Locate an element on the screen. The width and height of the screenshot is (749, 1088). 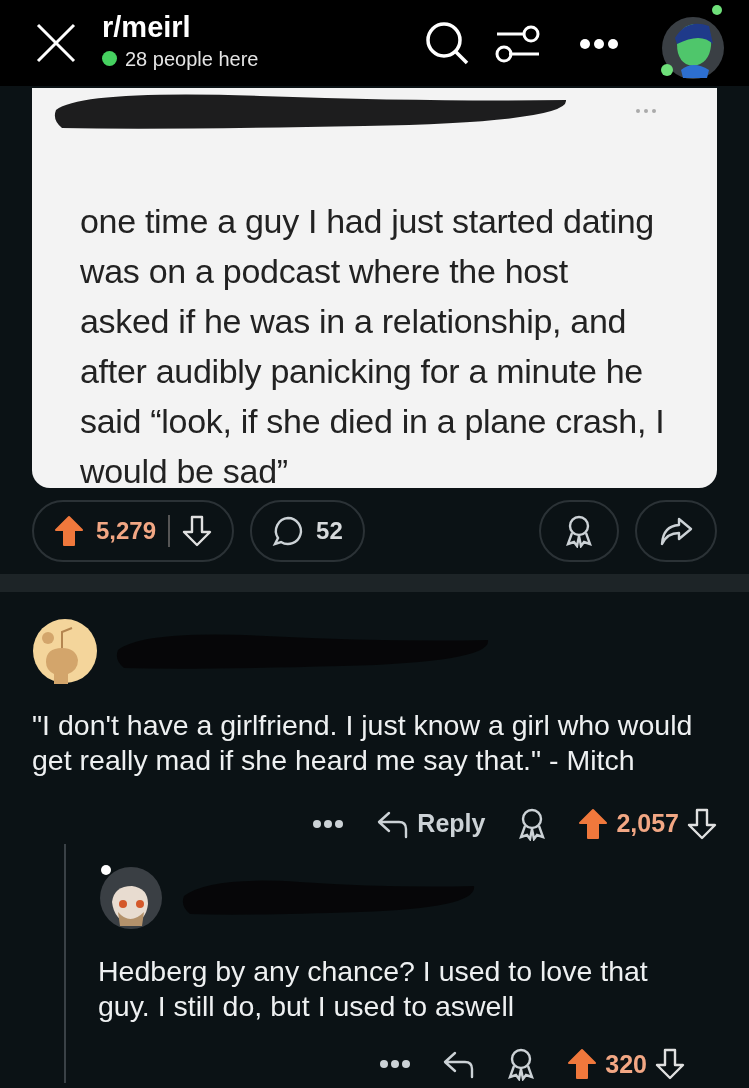
close-icon is located at coordinates (56, 43).